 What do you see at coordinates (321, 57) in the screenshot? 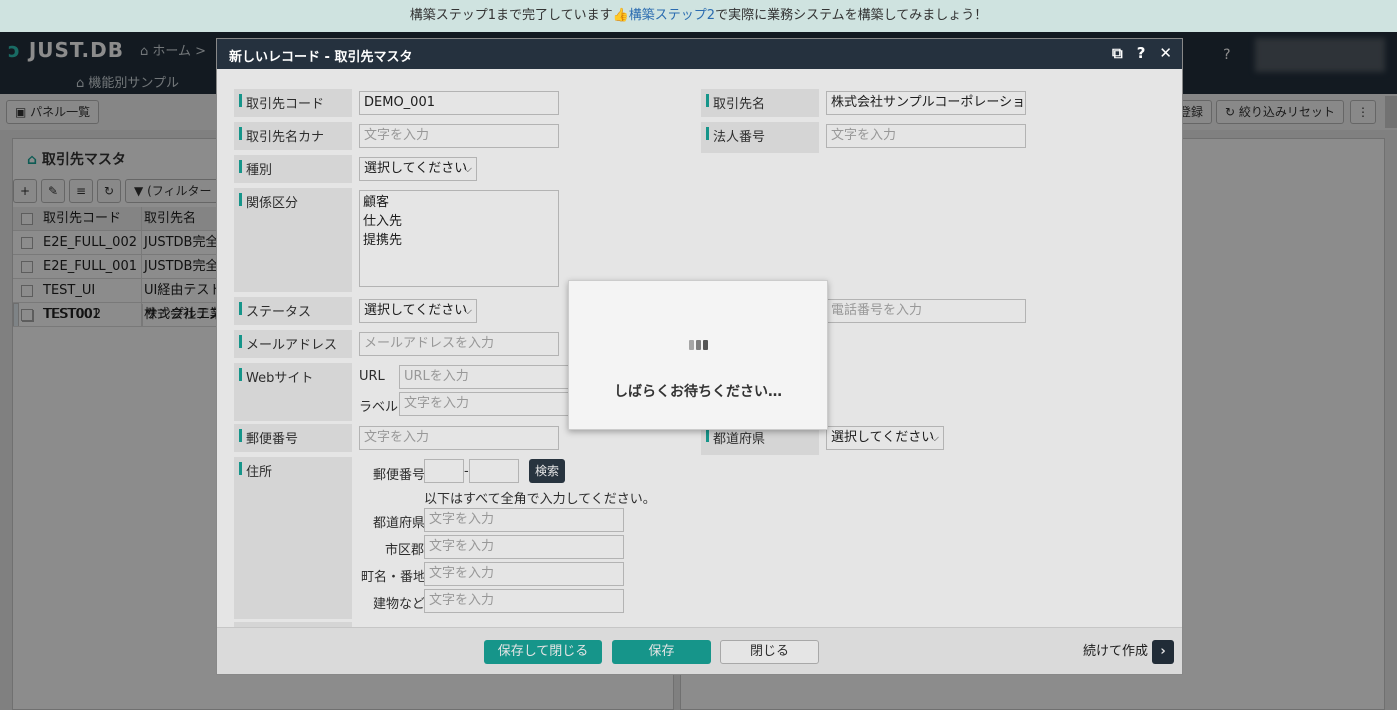
I see `dialog-title: 新しいレコード - 取引先マスタ` at bounding box center [321, 57].